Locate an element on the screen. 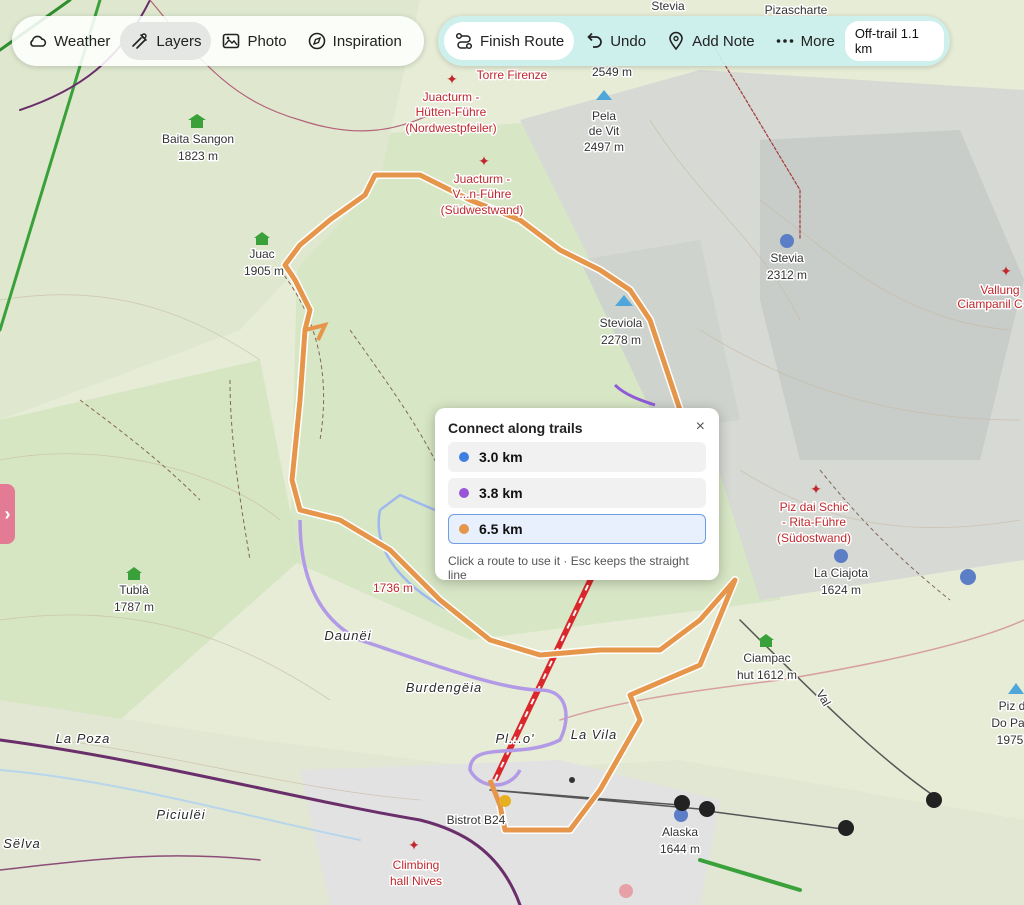  route-option-6-5km: 6.5 km is located at coordinates (577, 529).